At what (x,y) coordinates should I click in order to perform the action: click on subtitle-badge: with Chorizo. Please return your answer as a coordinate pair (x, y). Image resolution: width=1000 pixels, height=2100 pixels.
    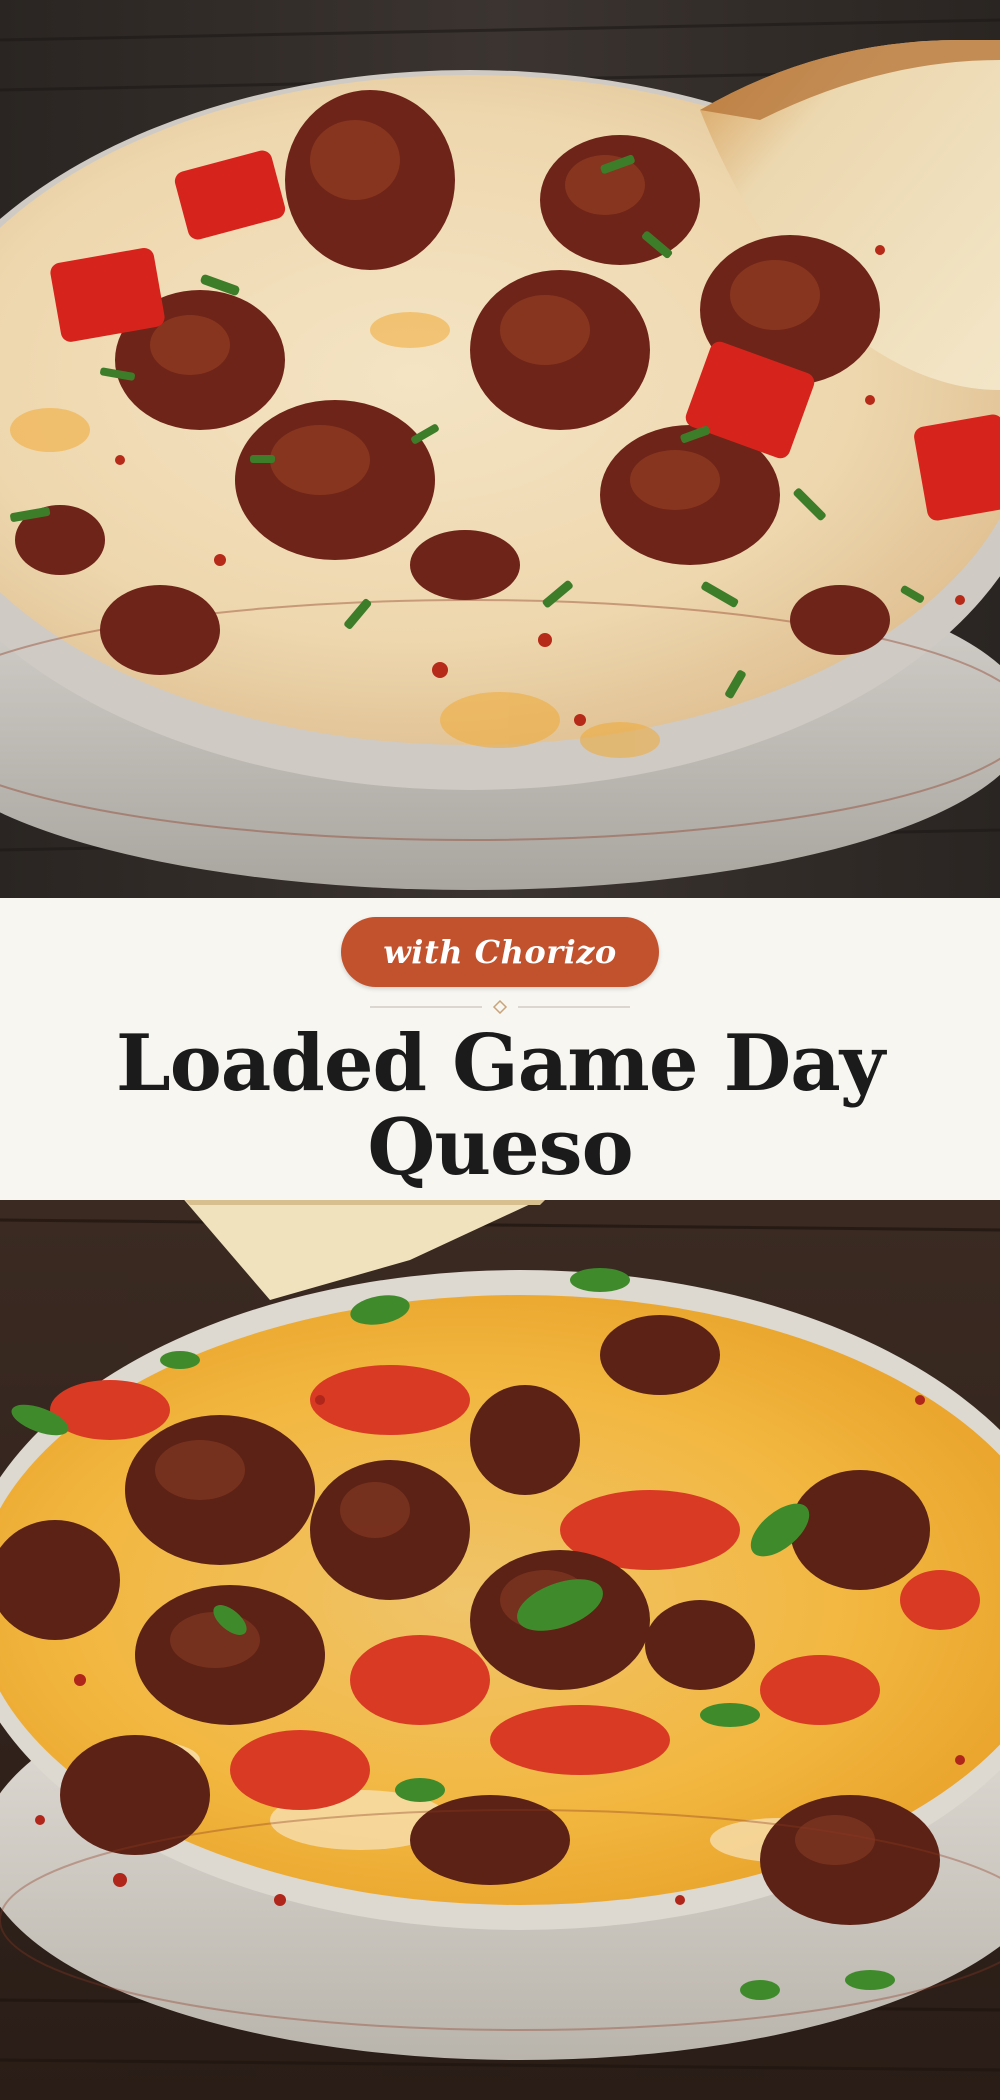
    Looking at the image, I should click on (500, 952).